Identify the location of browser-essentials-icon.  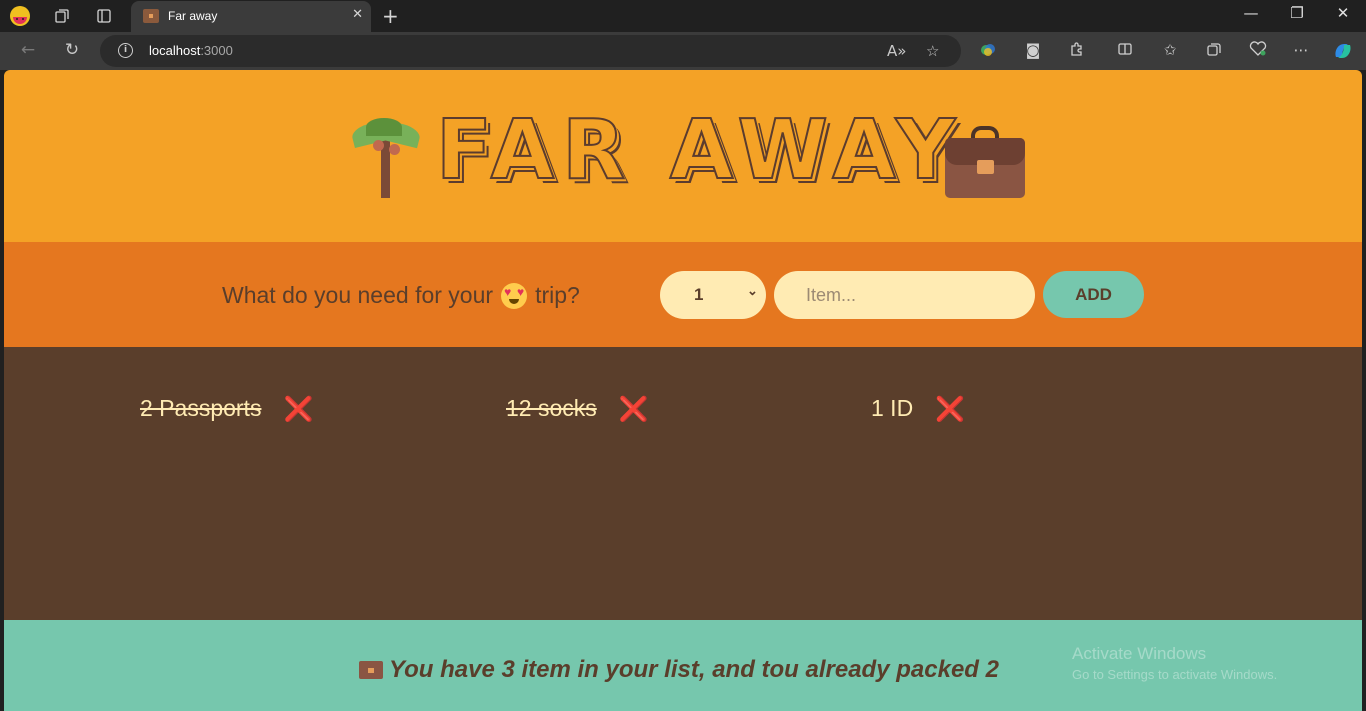
(1258, 51).